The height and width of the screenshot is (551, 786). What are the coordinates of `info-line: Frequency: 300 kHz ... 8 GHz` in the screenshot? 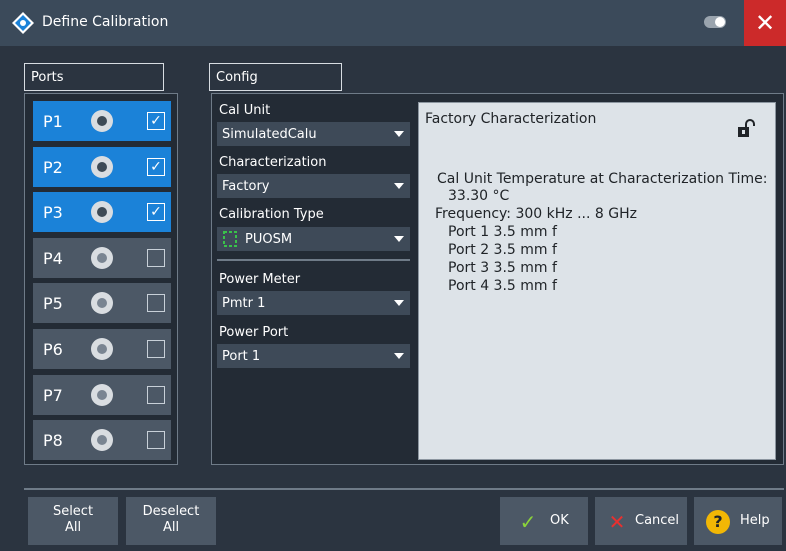 It's located at (536, 214).